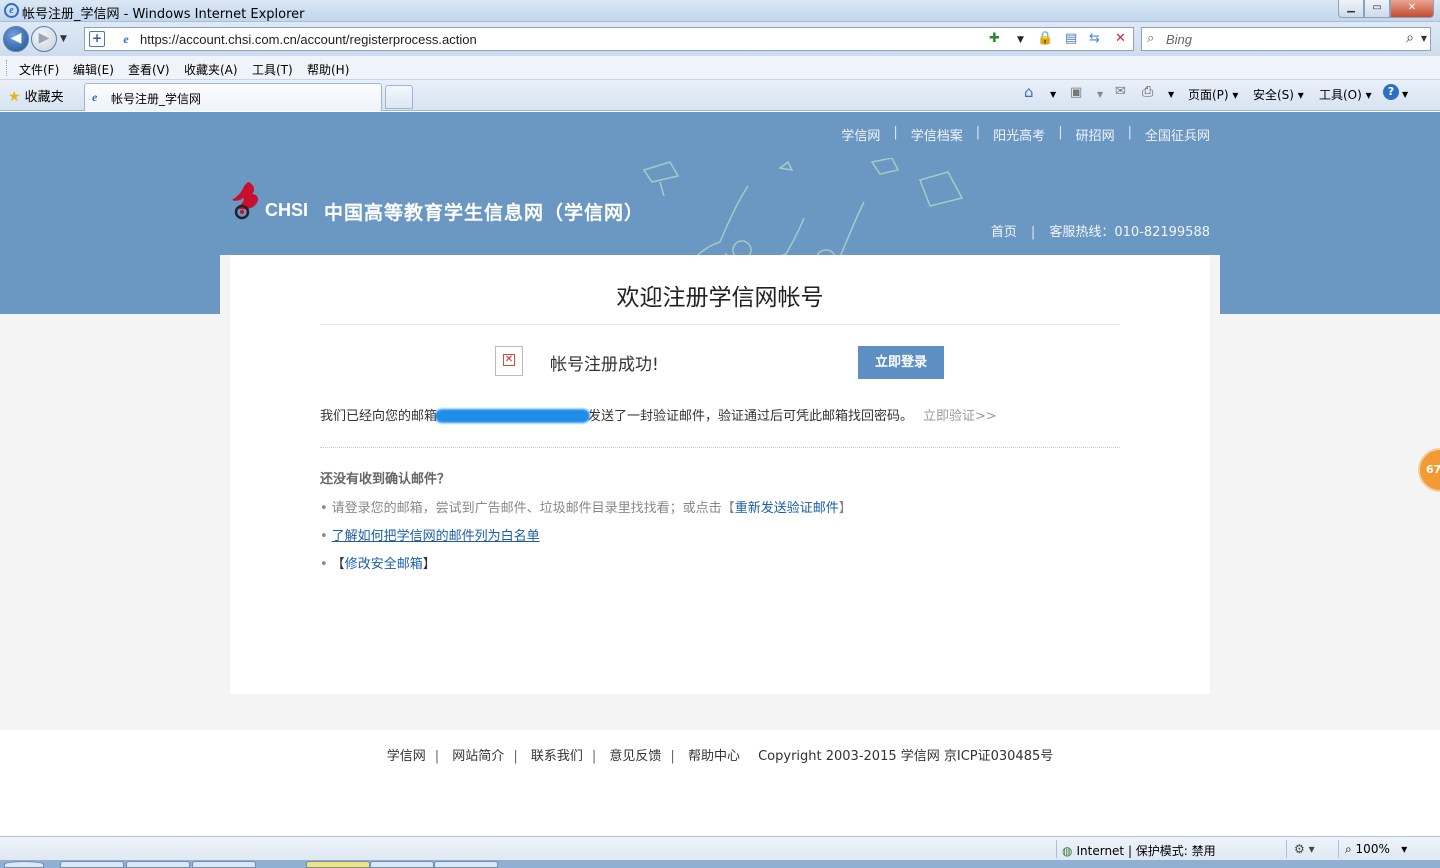  I want to click on footer-link-contact: 联系我们, so click(557, 756).